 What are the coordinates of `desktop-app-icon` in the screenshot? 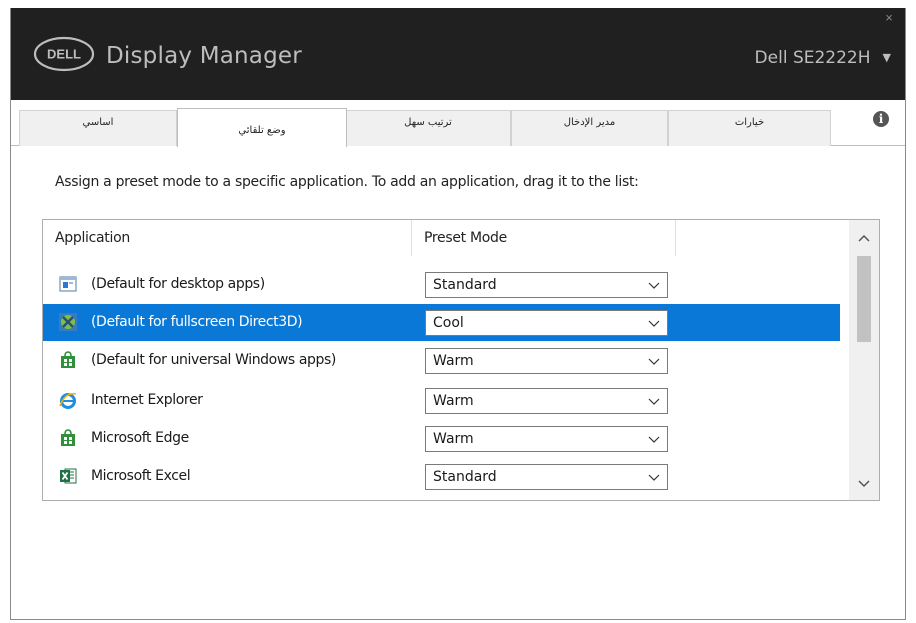 It's located at (68, 284).